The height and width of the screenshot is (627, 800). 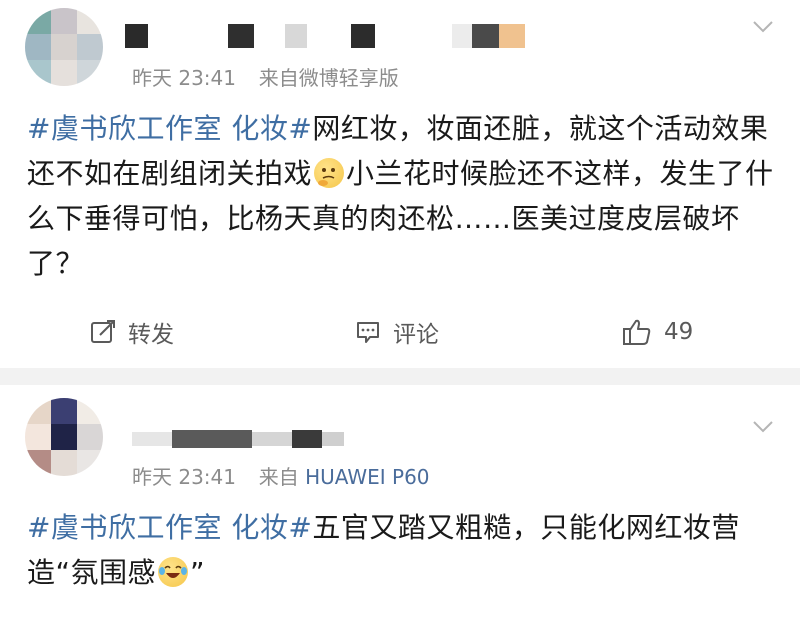 I want to click on post-source: 来自微博轻享版, so click(x=328, y=78).